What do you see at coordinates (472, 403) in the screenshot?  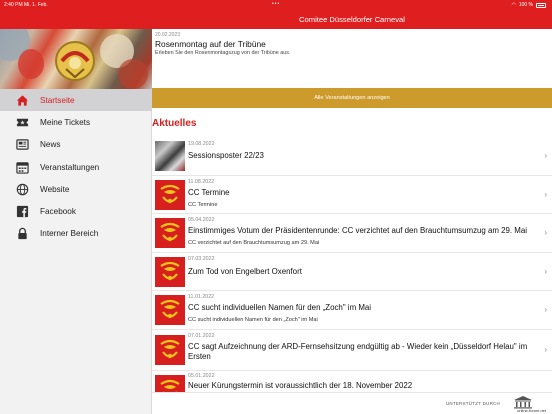 I see `supported-by-label: UNTERSTÜTZT DURCH` at bounding box center [472, 403].